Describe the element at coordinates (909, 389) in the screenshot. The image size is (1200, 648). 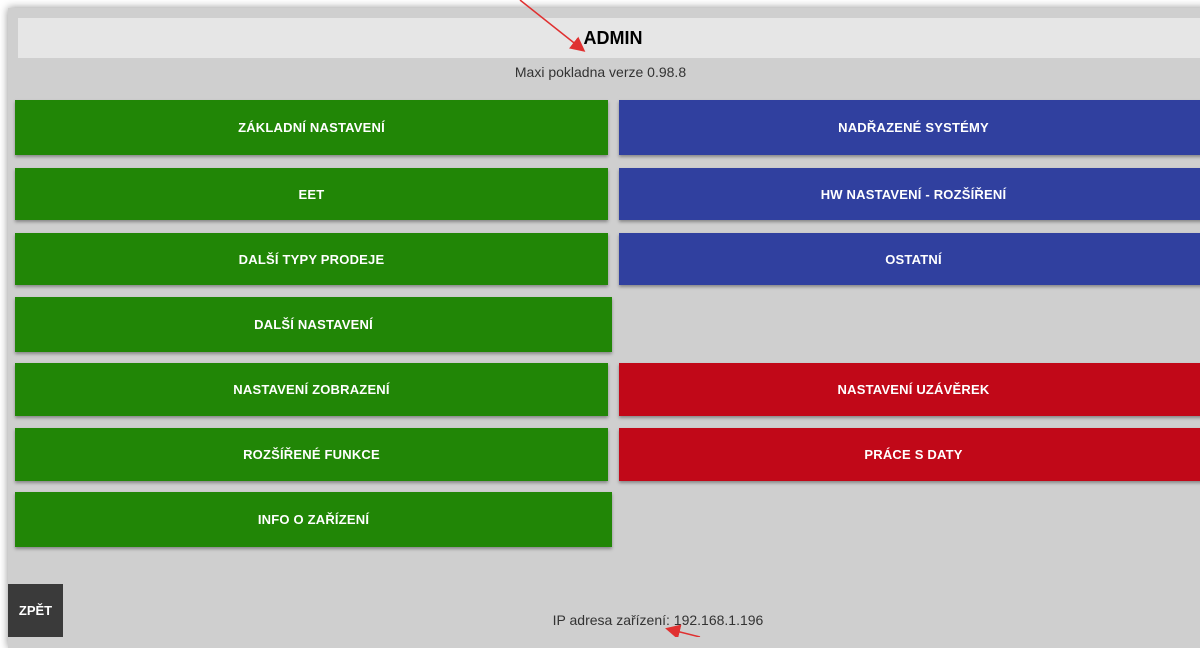
I see `closing-settings-button: NASTAVENÍ UZÁVĚREK` at that location.